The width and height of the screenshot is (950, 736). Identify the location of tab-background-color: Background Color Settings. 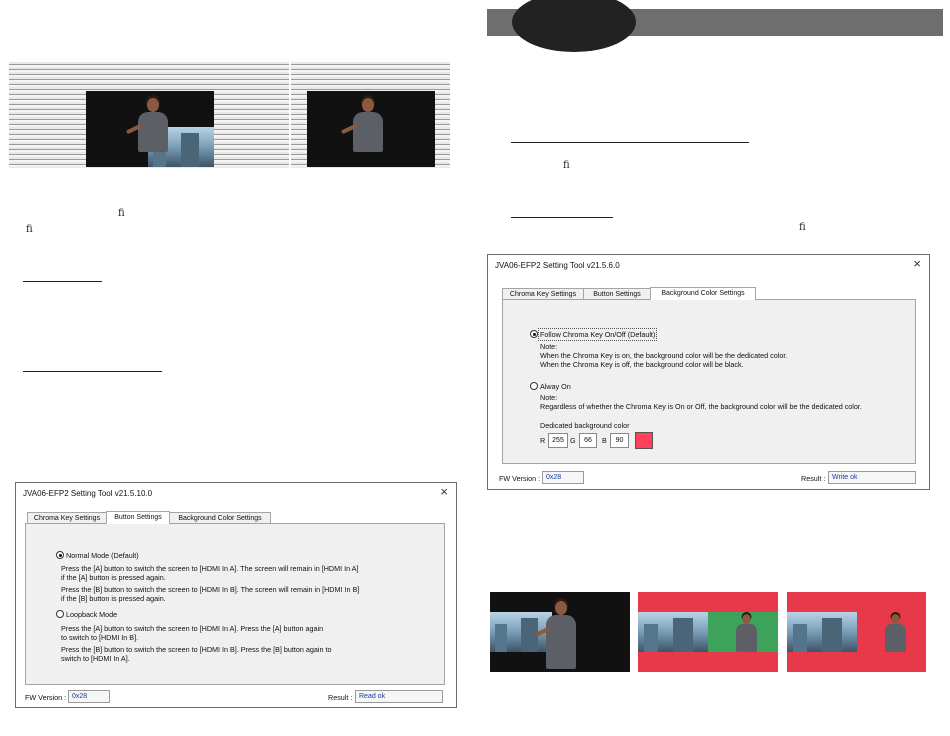
(703, 293).